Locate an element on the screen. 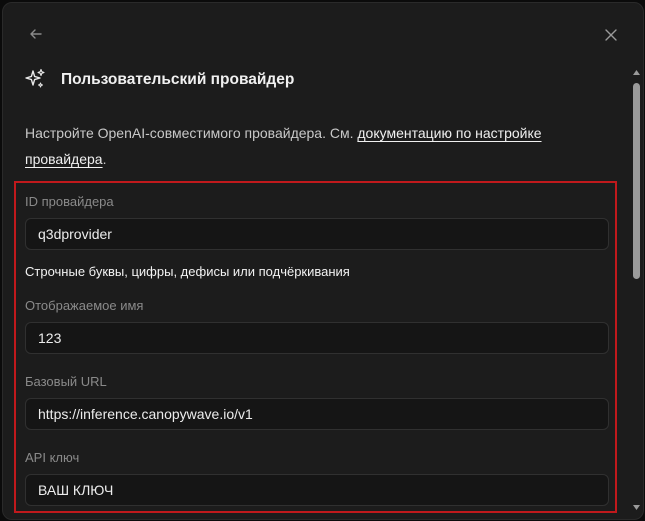 The height and width of the screenshot is (521, 645). display-name-input: 123 is located at coordinates (317, 338).